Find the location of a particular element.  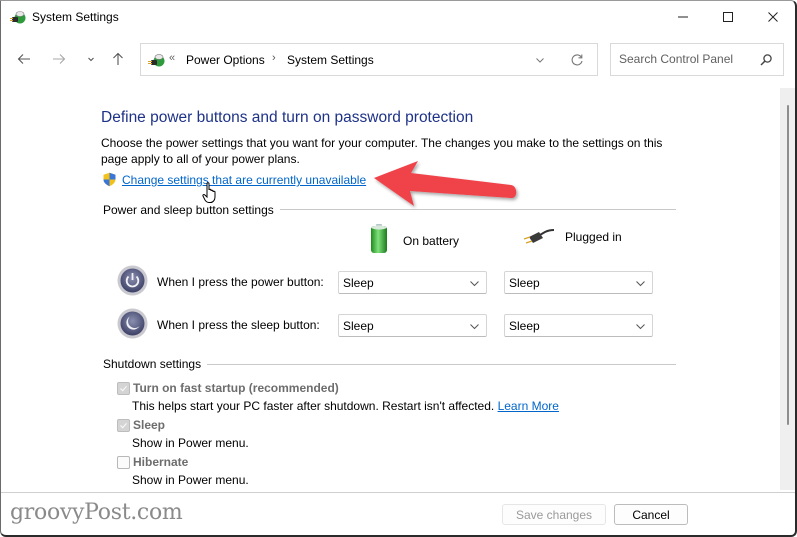

forward-button is located at coordinates (59, 59).